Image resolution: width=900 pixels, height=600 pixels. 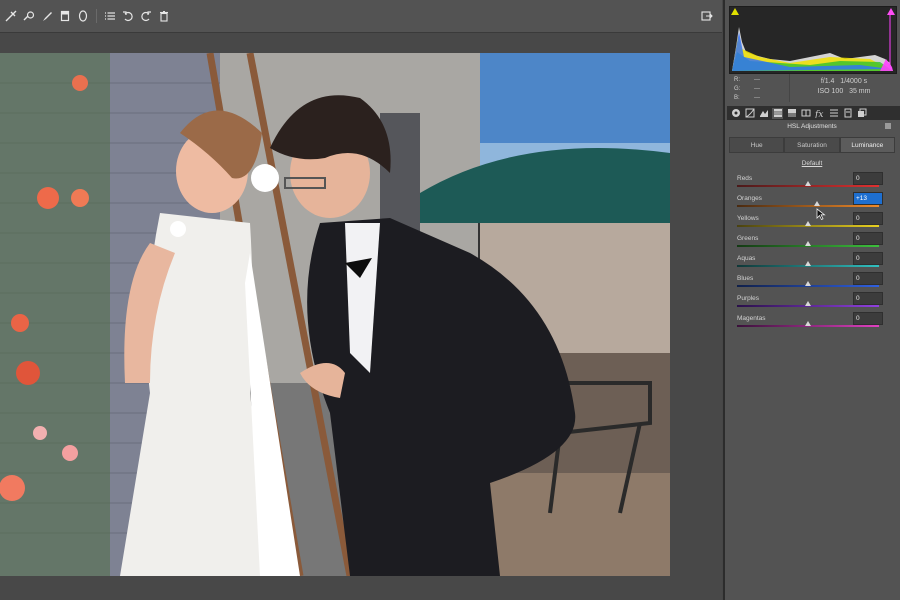 I want to click on tone-curve-icon, so click(x=749, y=113).